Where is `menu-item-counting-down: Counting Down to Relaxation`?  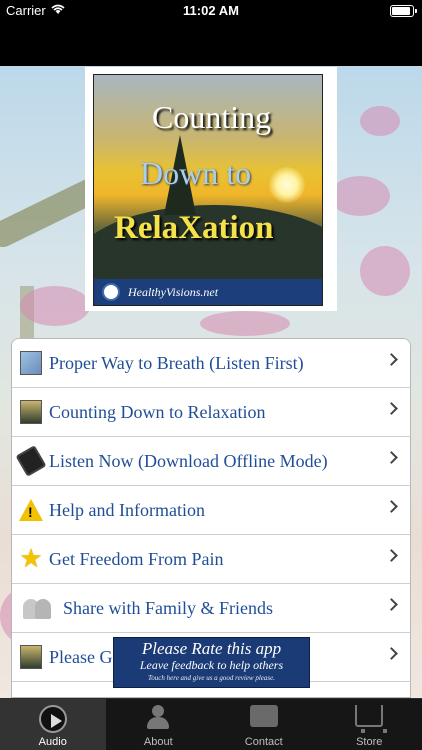 menu-item-counting-down: Counting Down to Relaxation is located at coordinates (211, 412).